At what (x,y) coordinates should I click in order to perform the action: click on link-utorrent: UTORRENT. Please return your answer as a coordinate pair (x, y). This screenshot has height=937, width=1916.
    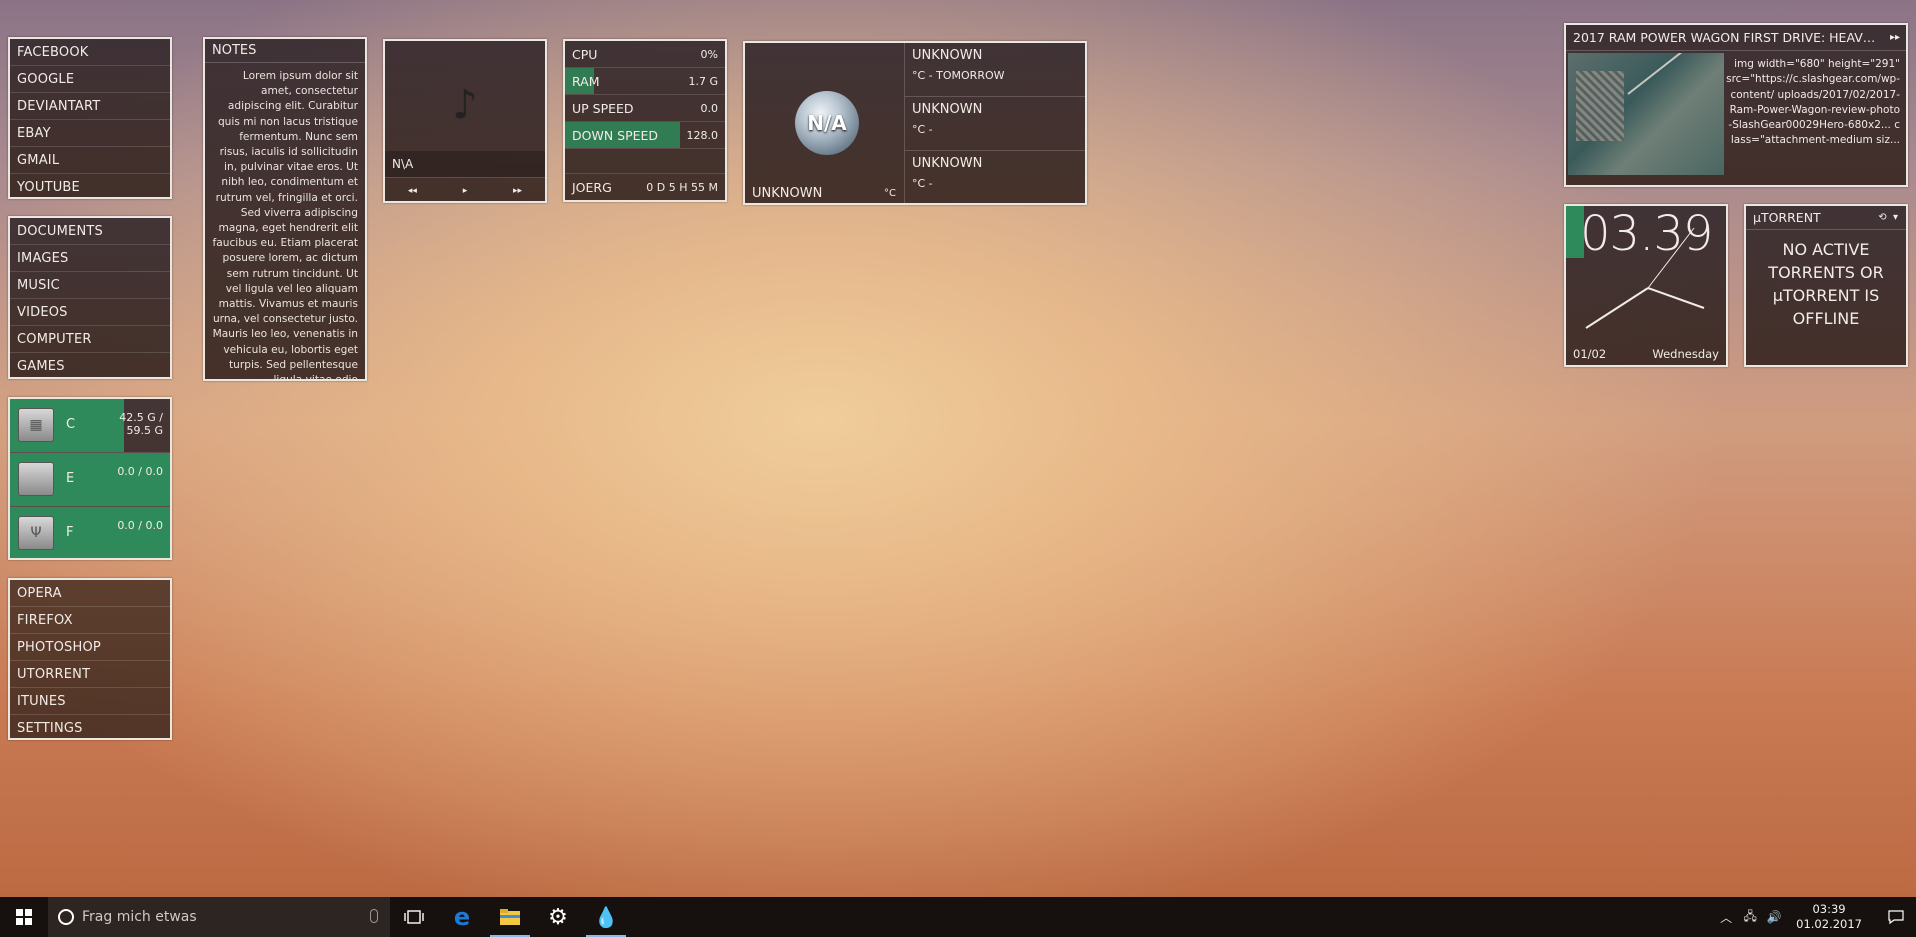
    Looking at the image, I should click on (90, 674).